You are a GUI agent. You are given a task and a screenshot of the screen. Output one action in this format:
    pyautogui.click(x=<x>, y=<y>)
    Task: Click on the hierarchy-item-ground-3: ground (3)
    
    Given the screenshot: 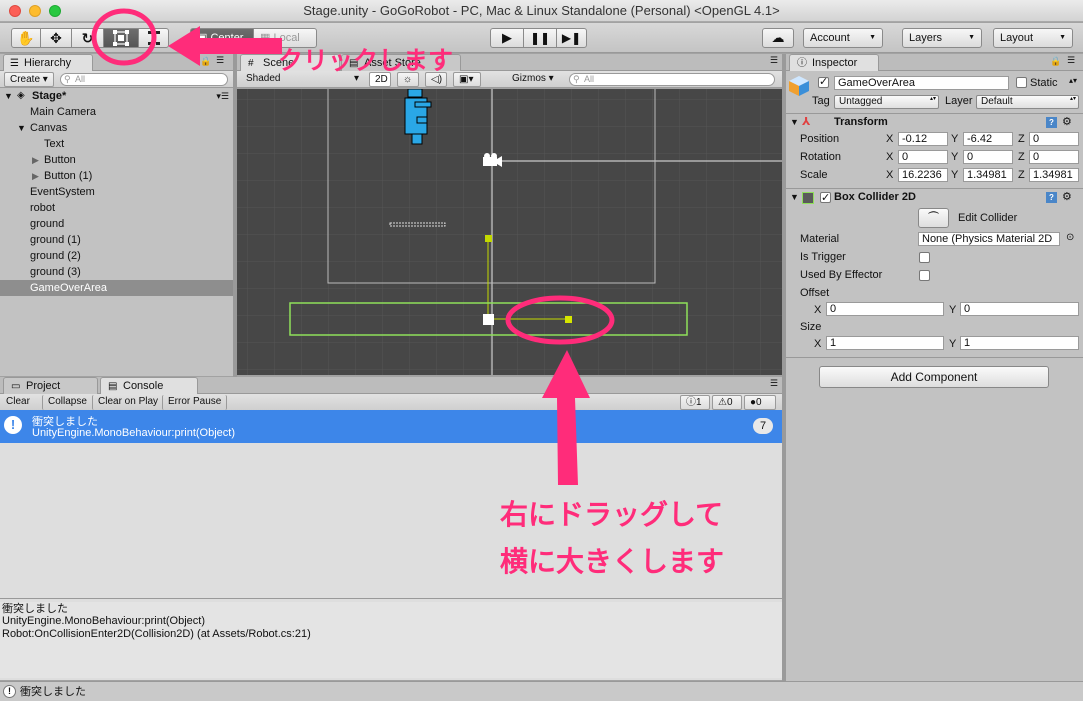 What is the action you would take?
    pyautogui.click(x=116, y=272)
    